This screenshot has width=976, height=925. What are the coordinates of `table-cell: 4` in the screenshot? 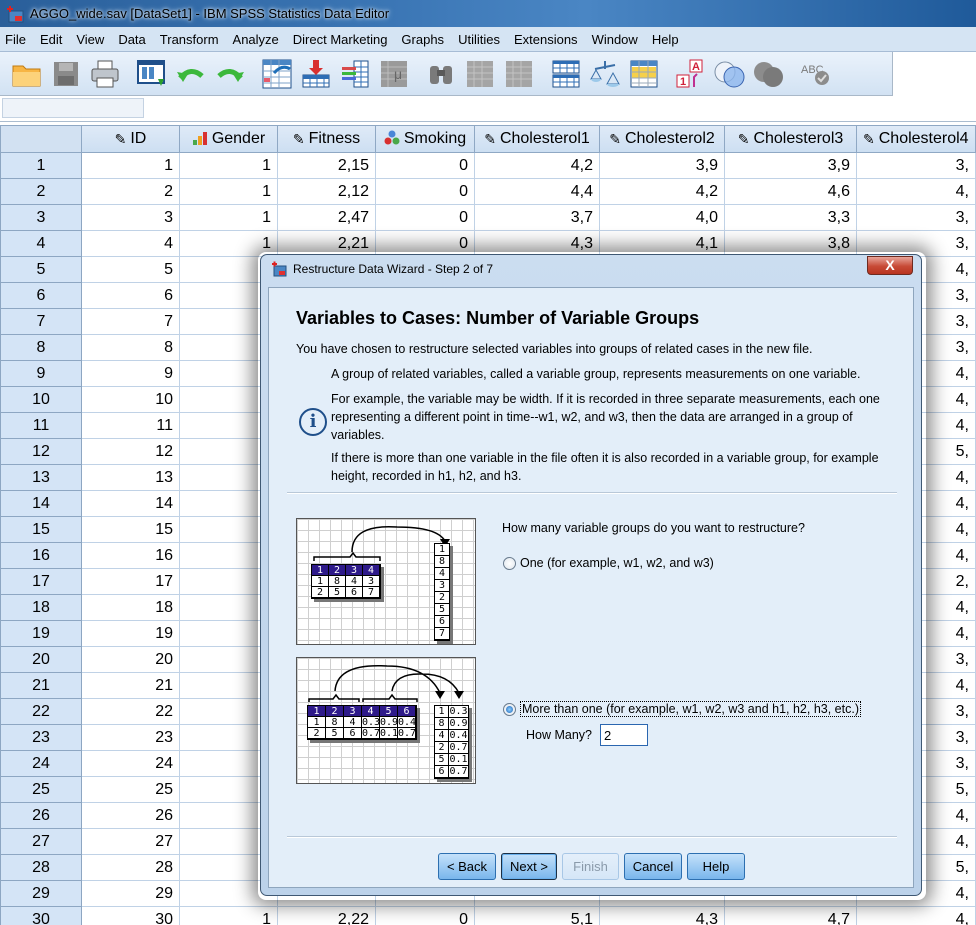 It's located at (131, 244).